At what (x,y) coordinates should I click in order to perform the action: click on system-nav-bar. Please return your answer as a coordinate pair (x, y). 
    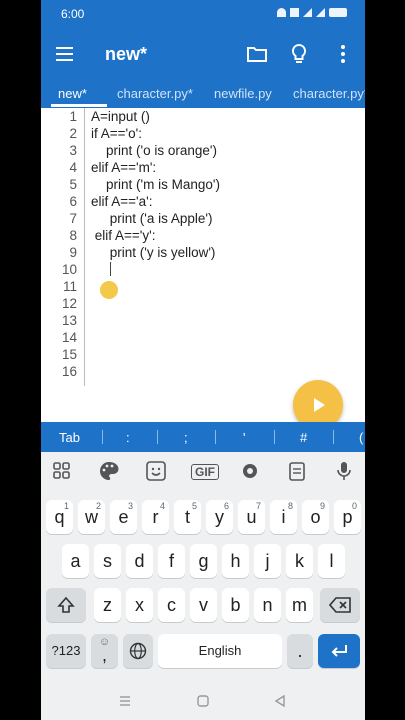
    Looking at the image, I should click on (203, 701).